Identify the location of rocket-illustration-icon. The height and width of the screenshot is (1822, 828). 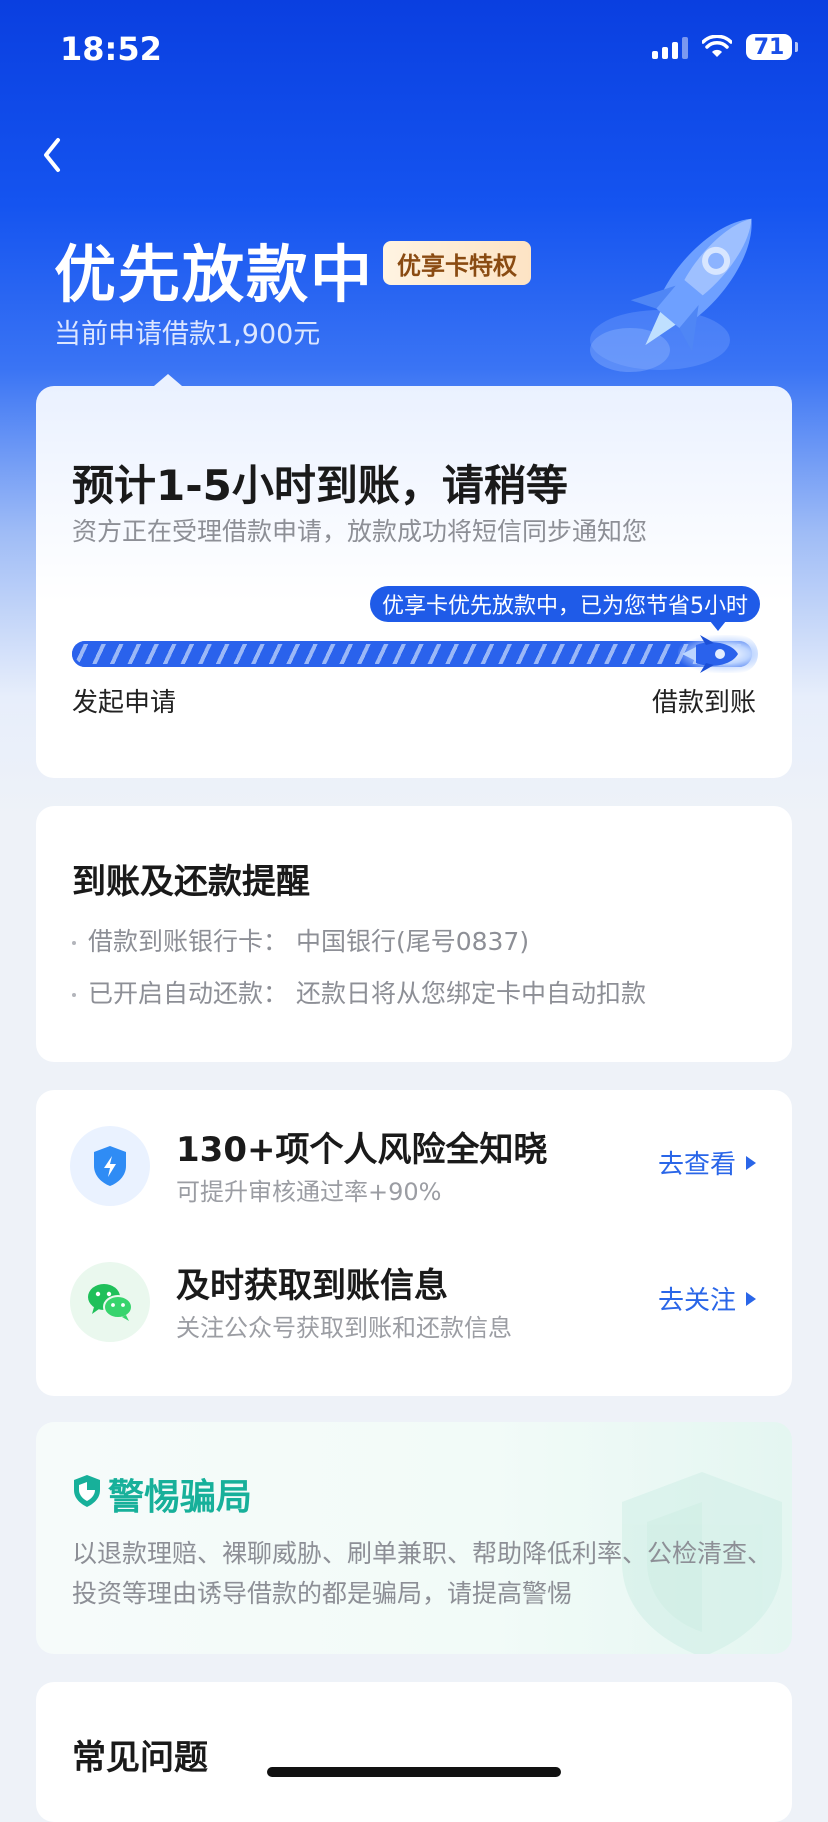
(671, 295).